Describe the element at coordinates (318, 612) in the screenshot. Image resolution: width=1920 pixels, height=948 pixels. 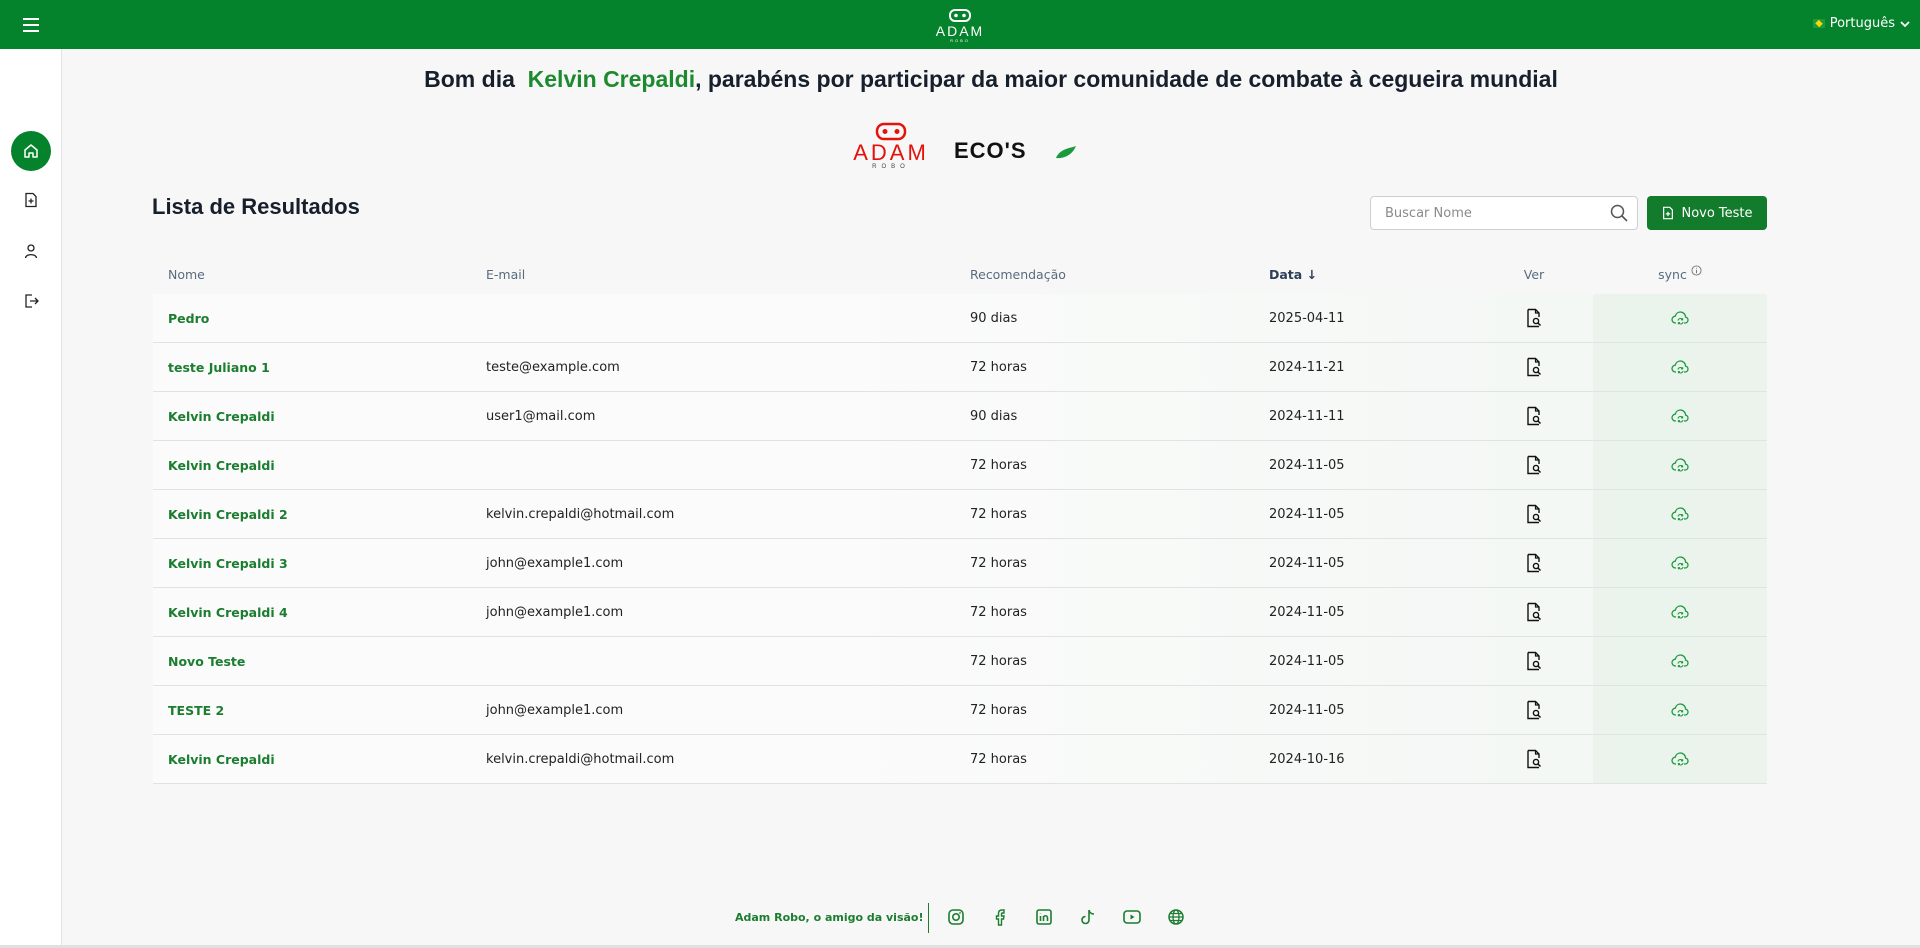
I see `row-name: Kelvin Crepaldi 4` at that location.